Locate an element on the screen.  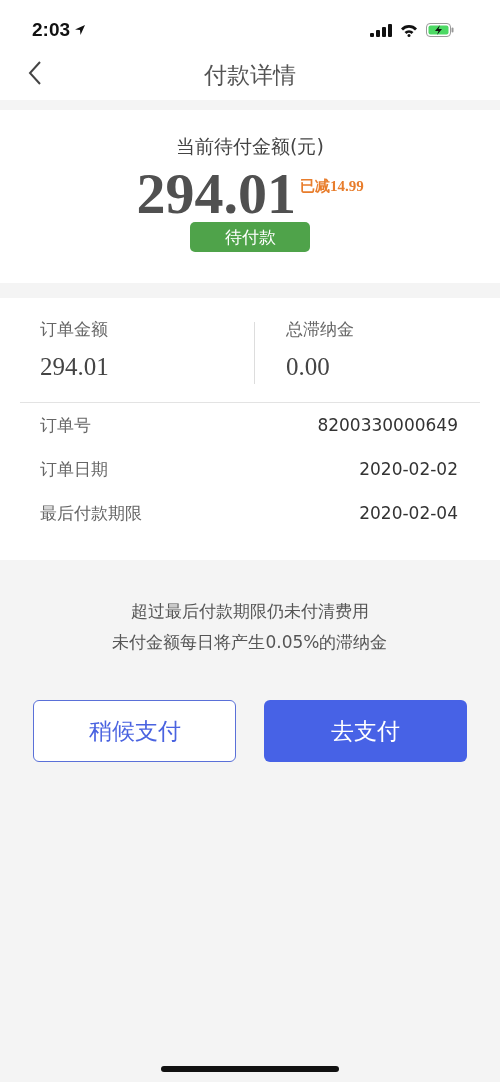
detail-label: 订单号 is located at coordinates (65, 425).